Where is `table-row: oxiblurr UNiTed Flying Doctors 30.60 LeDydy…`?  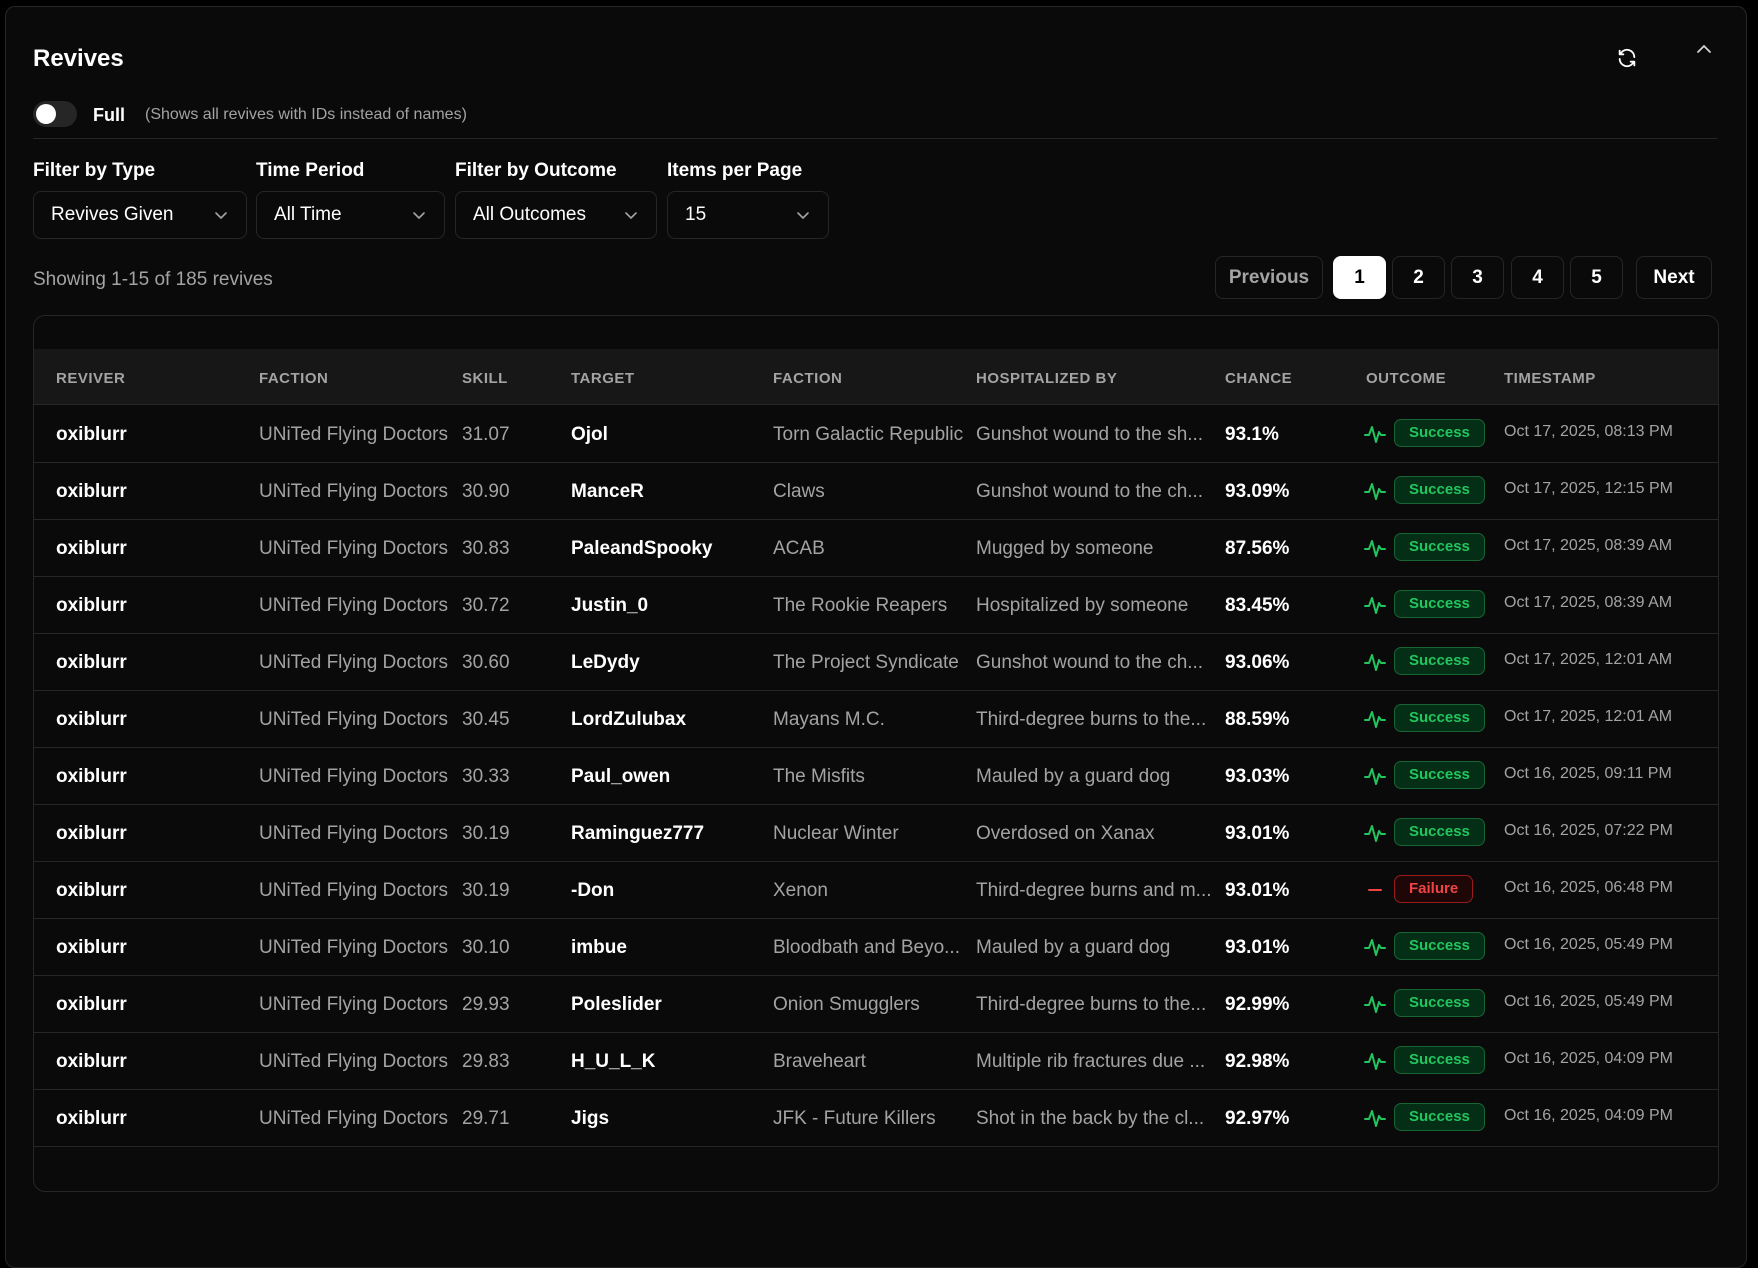 table-row: oxiblurr UNiTed Flying Doctors 30.60 LeDydy… is located at coordinates (876, 662).